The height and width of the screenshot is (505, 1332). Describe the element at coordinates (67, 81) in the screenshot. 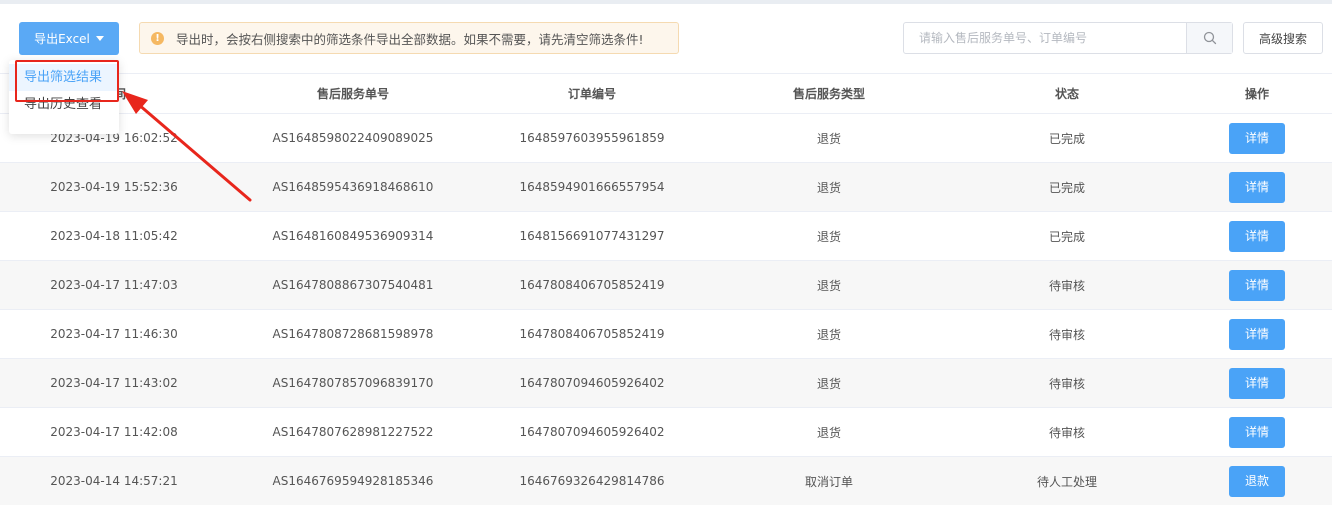

I see `annotation-highlight-box` at that location.